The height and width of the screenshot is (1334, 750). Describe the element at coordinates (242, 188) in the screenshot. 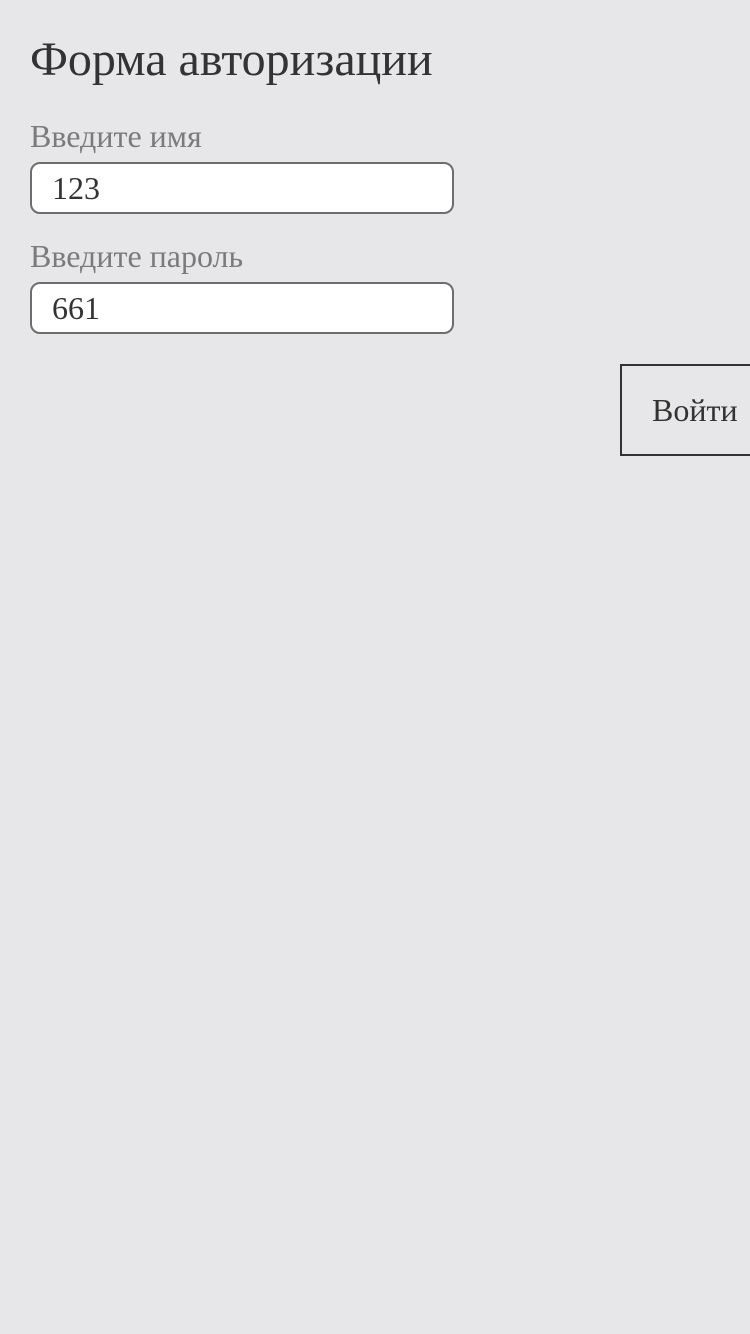

I see `name-input` at that location.